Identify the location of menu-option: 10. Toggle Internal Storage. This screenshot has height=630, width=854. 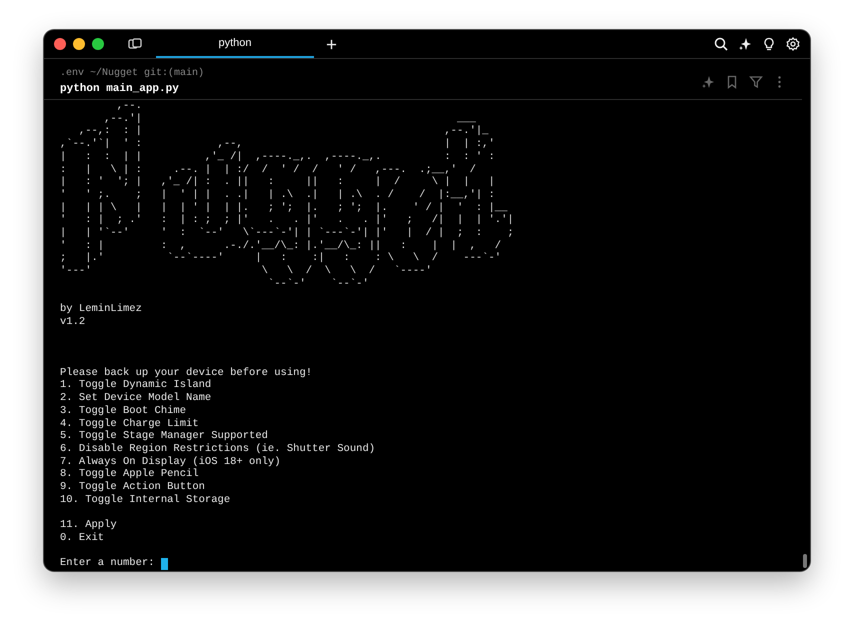
(427, 500).